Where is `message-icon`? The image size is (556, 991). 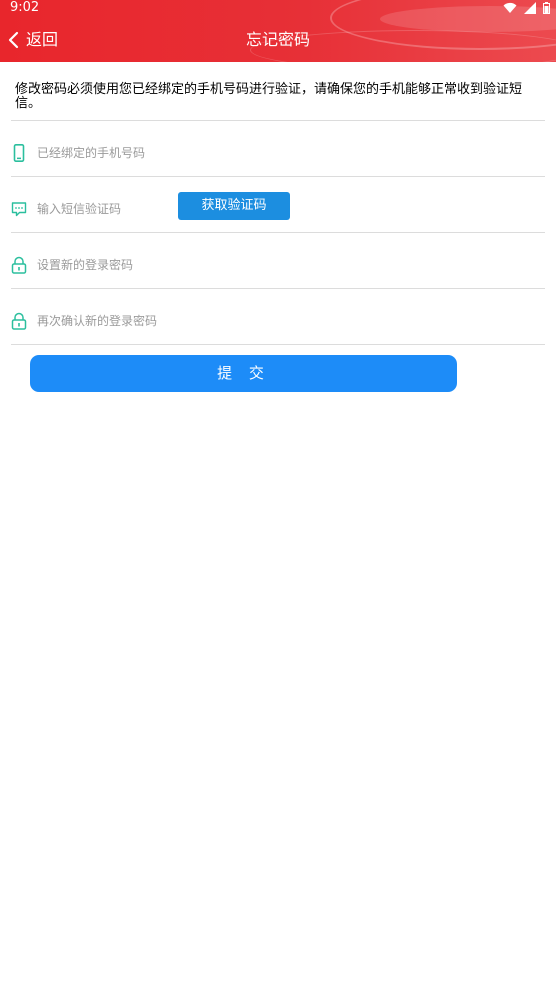
message-icon is located at coordinates (19, 209).